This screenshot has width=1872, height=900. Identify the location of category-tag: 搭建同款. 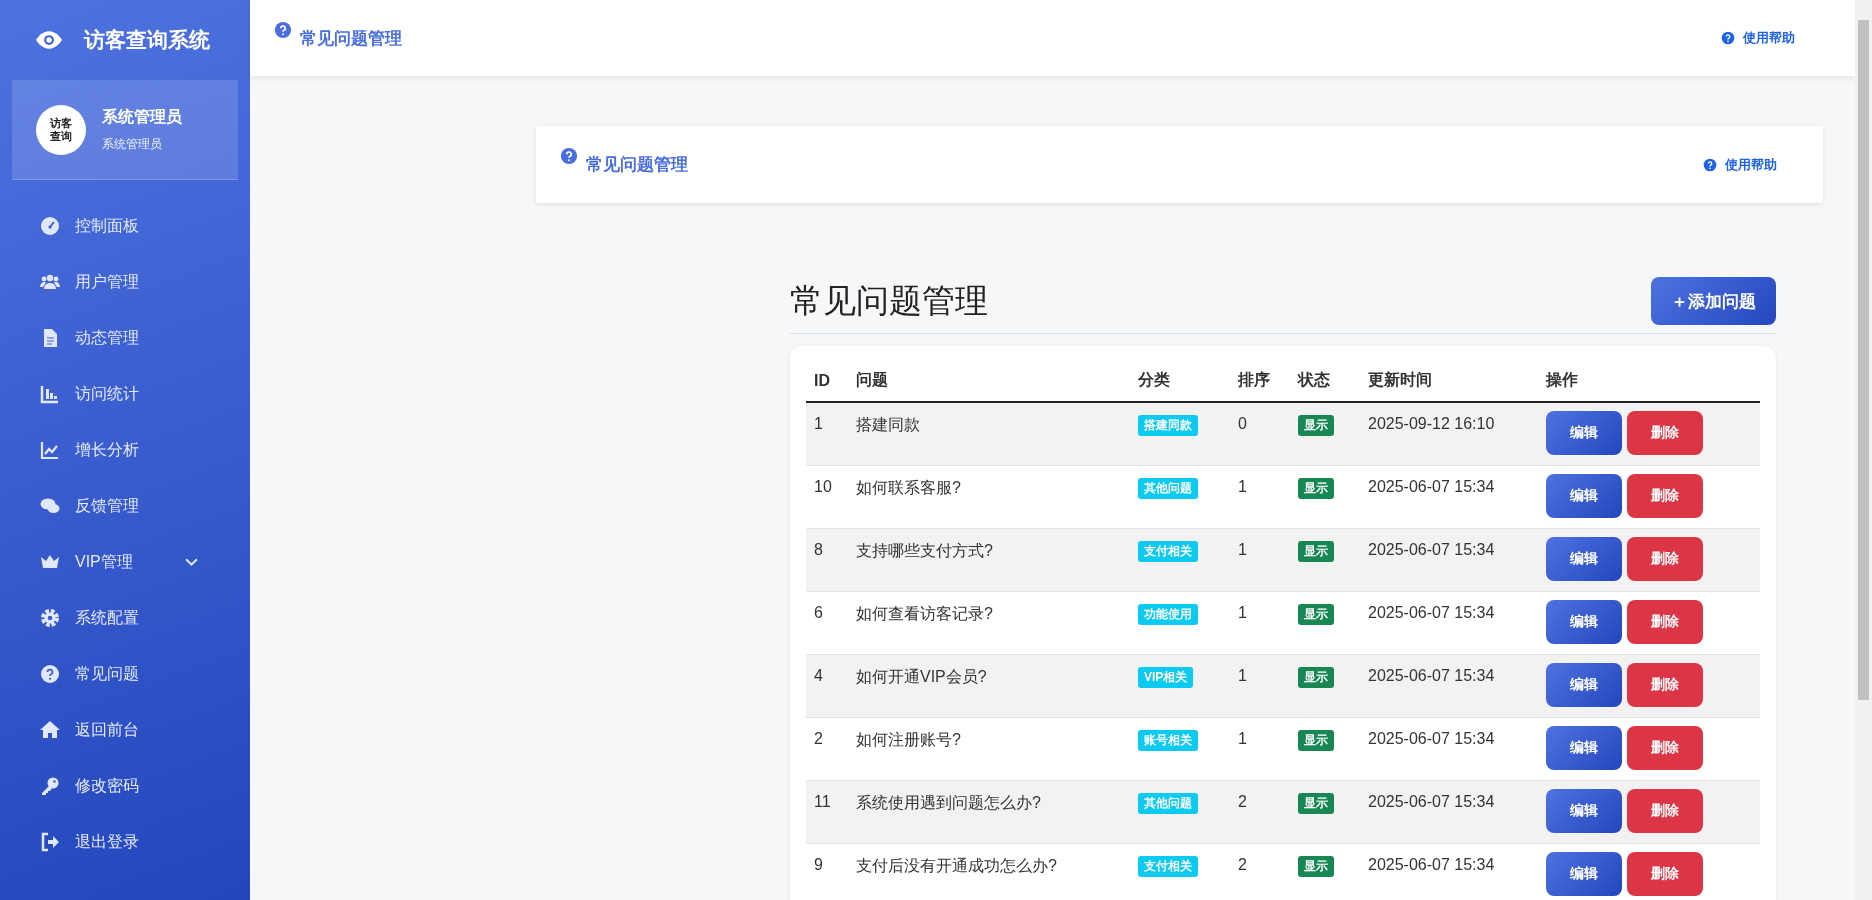
(1168, 425).